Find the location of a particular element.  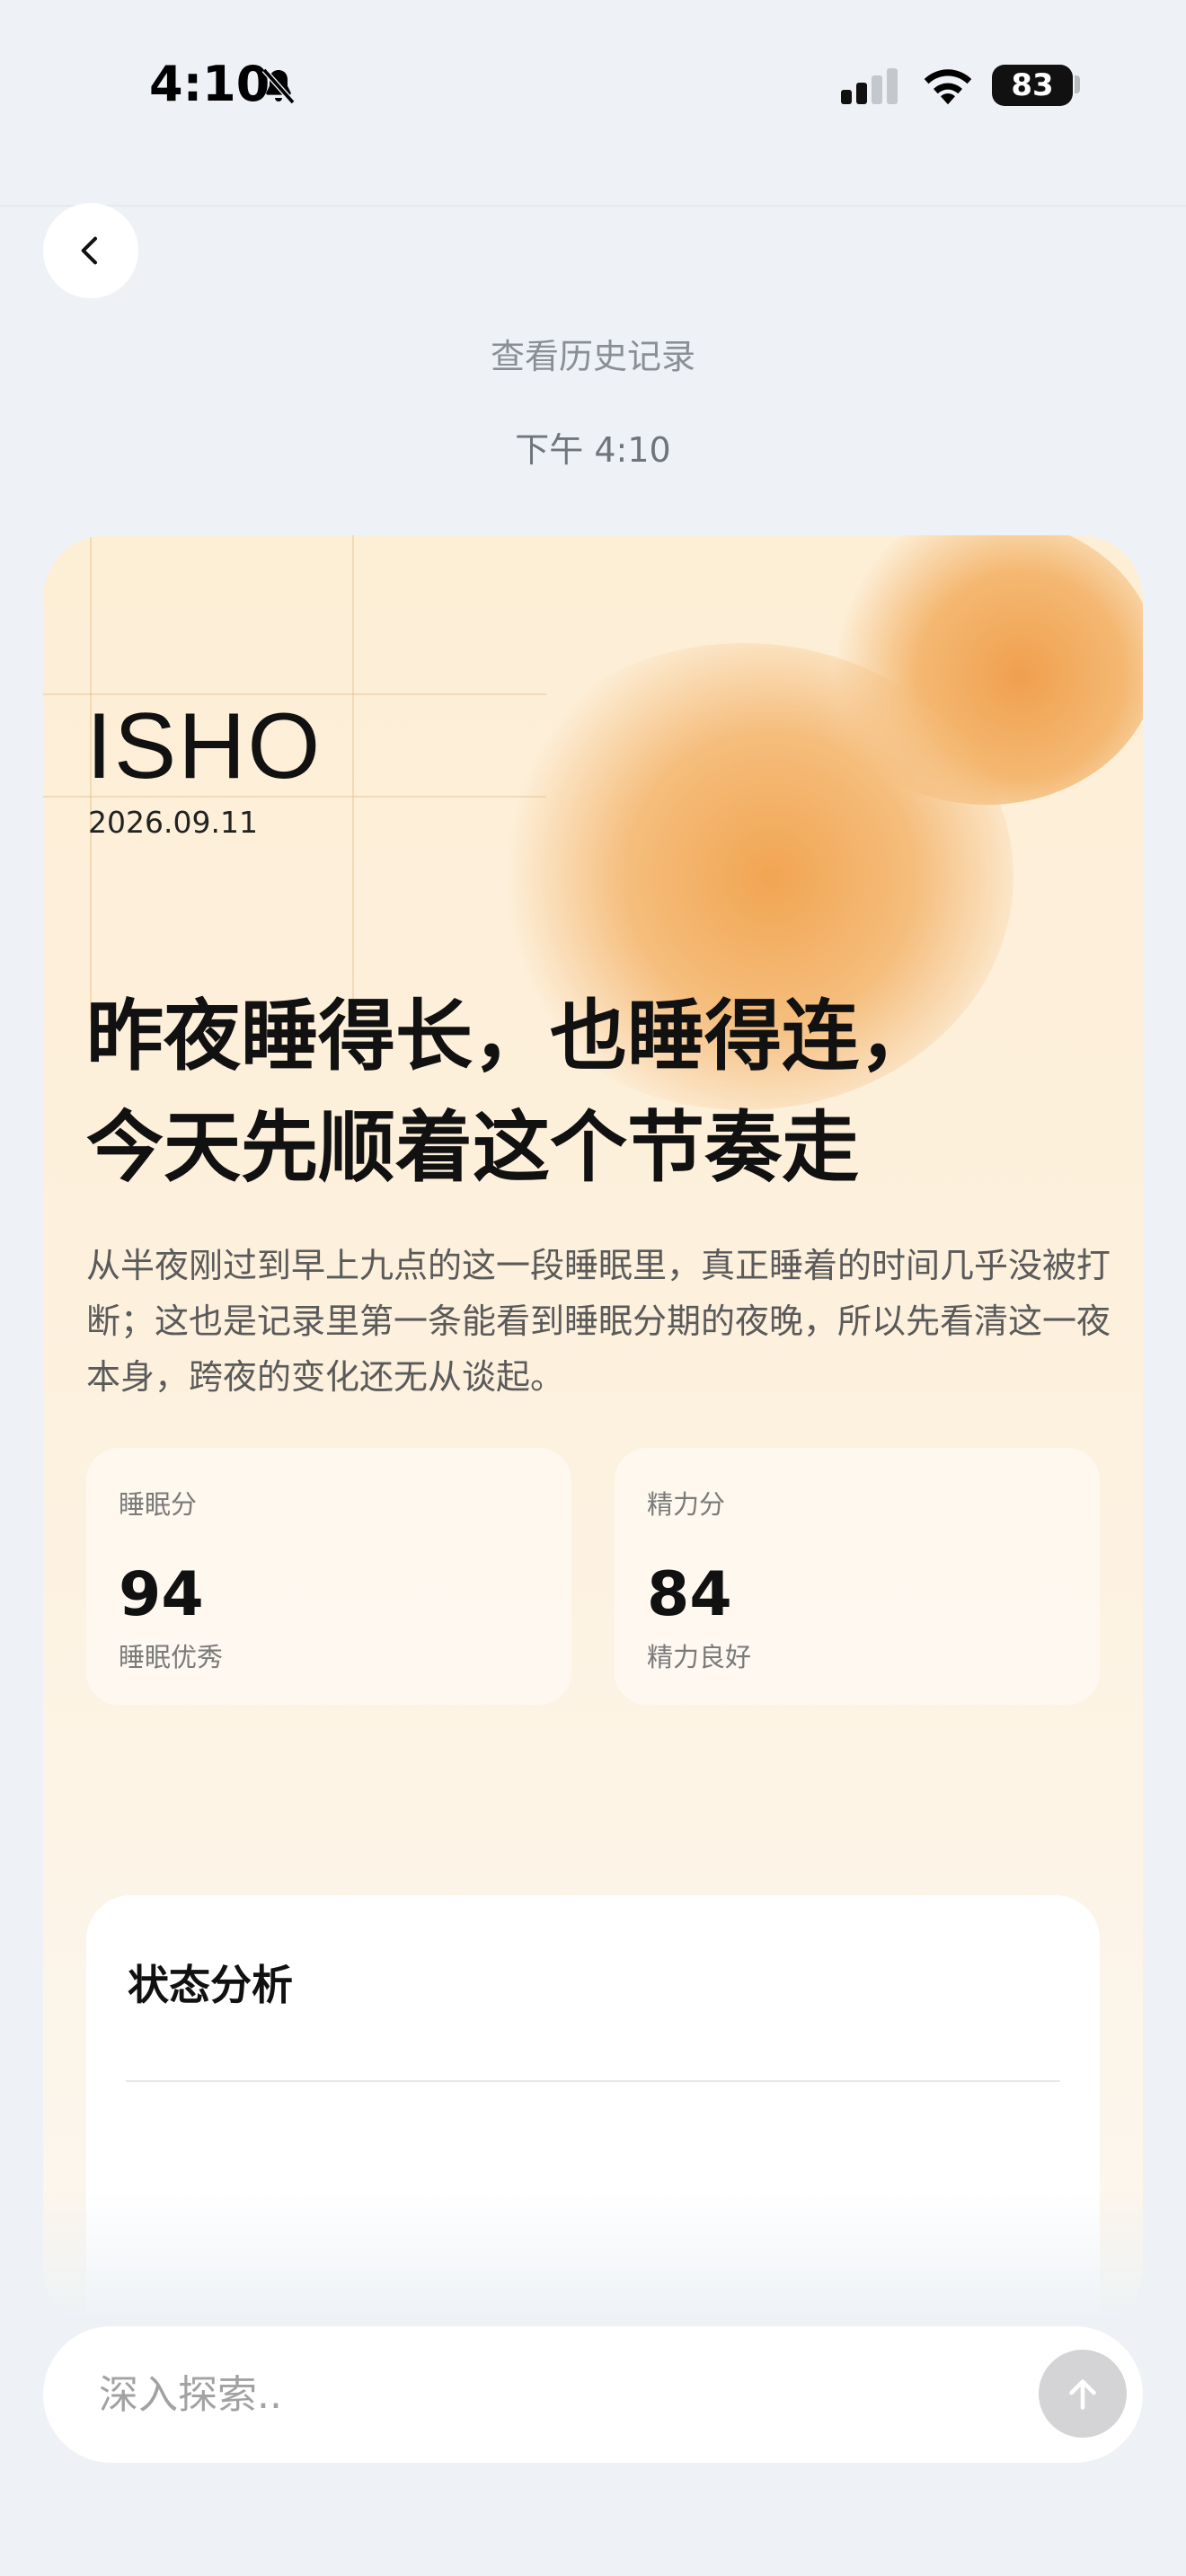

message-time: 下午 4:10 is located at coordinates (593, 450).